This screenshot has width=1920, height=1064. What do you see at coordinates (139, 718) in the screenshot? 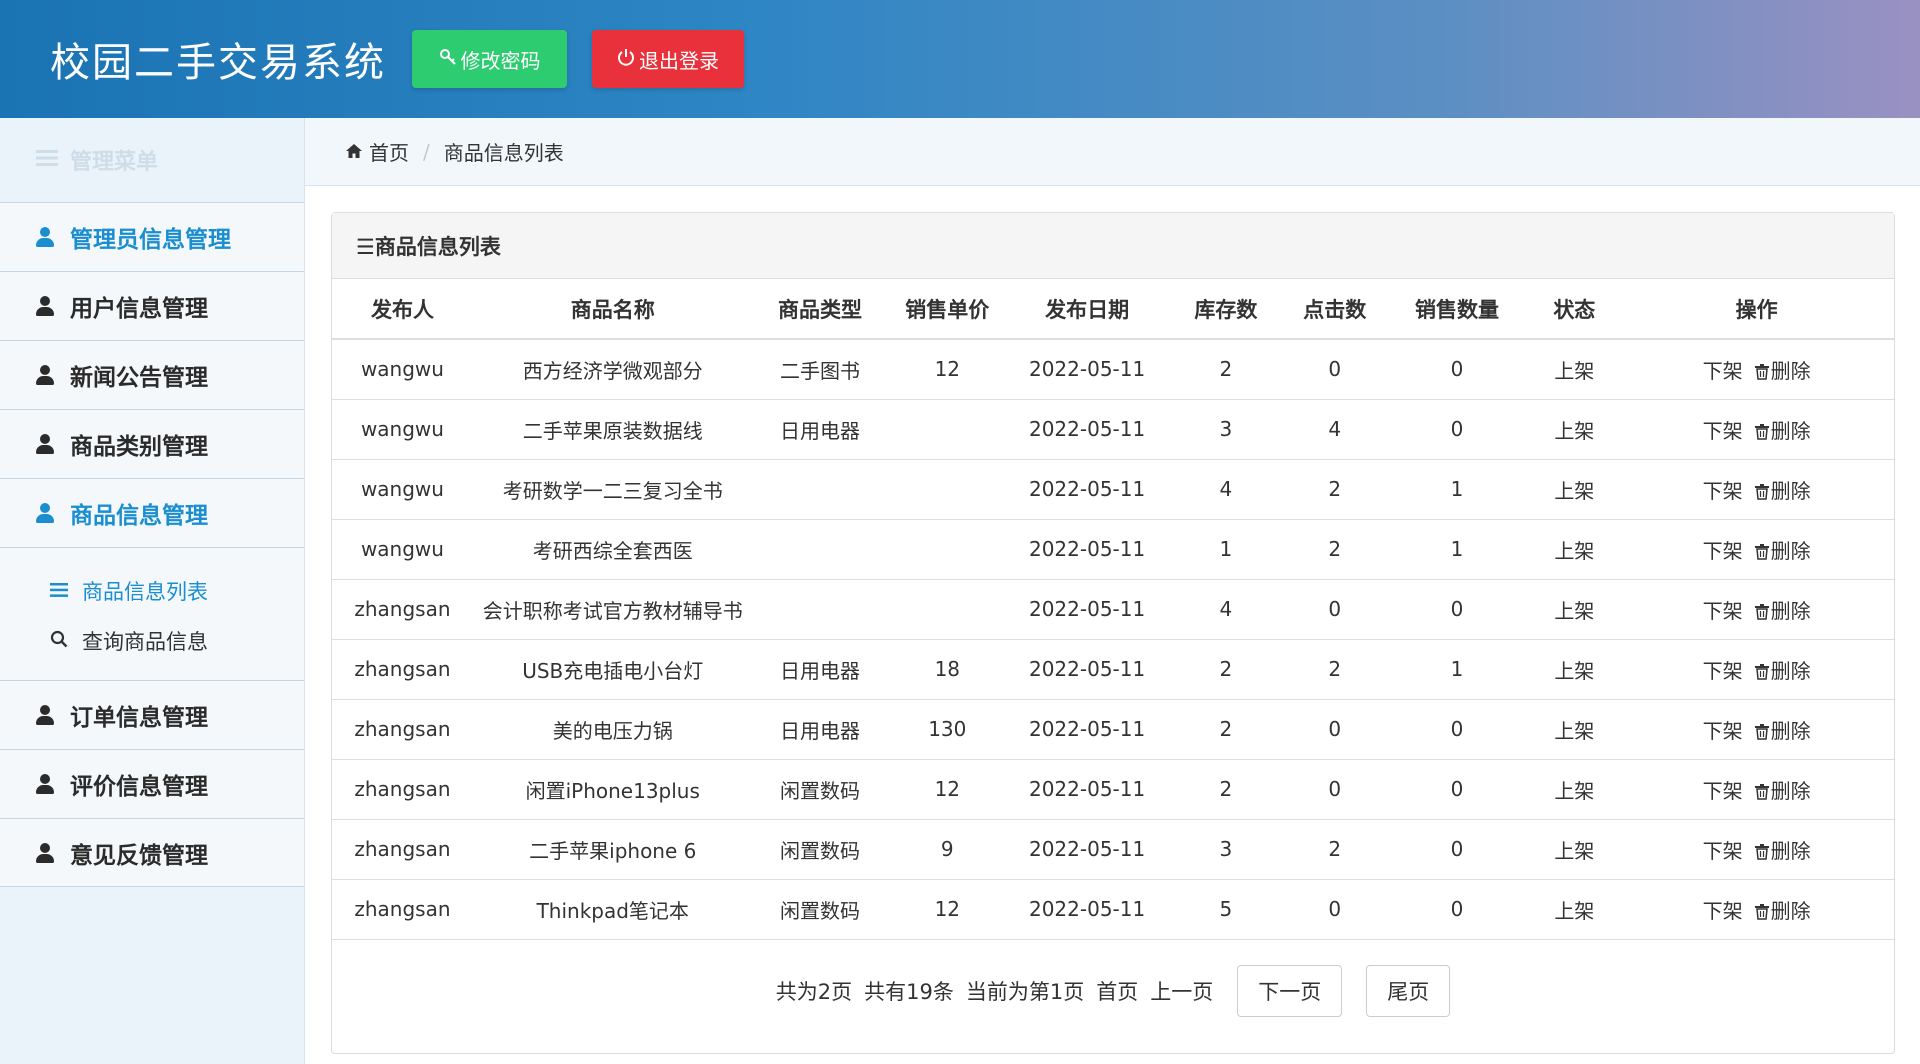
I see `sidebar-item-label: 订单信息管理` at bounding box center [139, 718].